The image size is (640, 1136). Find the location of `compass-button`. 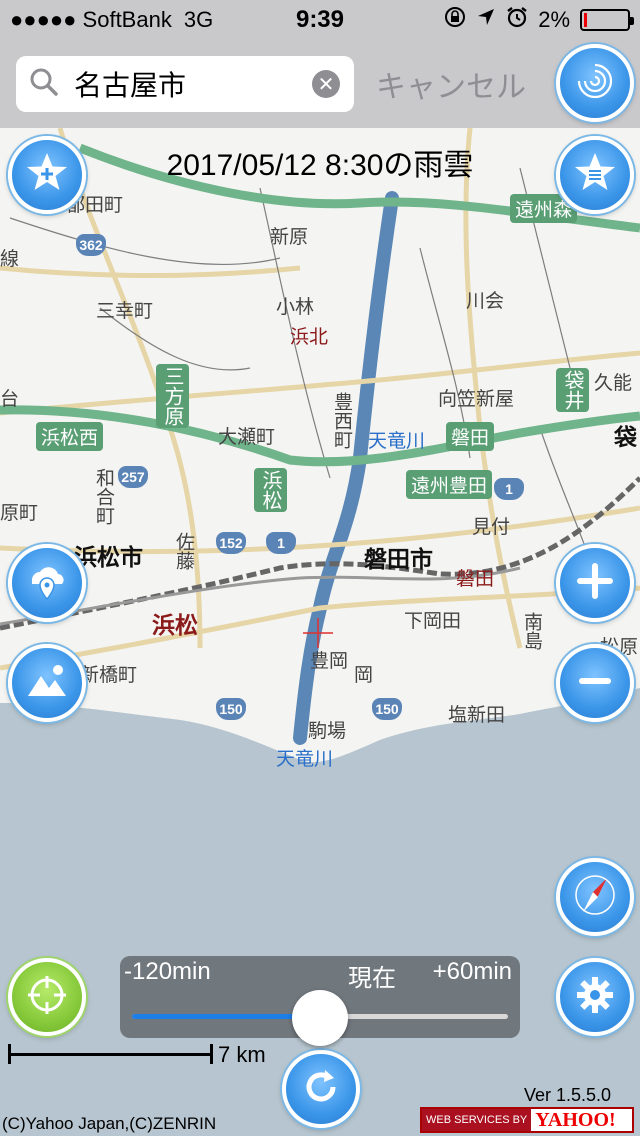

compass-button is located at coordinates (595, 897).